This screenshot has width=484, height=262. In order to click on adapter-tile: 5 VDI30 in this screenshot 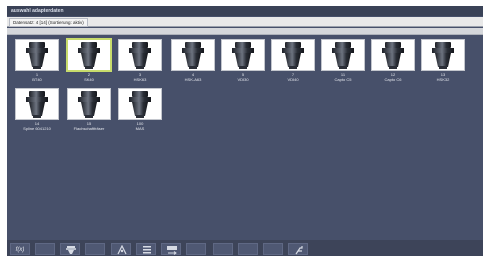, I will do `click(243, 61)`.